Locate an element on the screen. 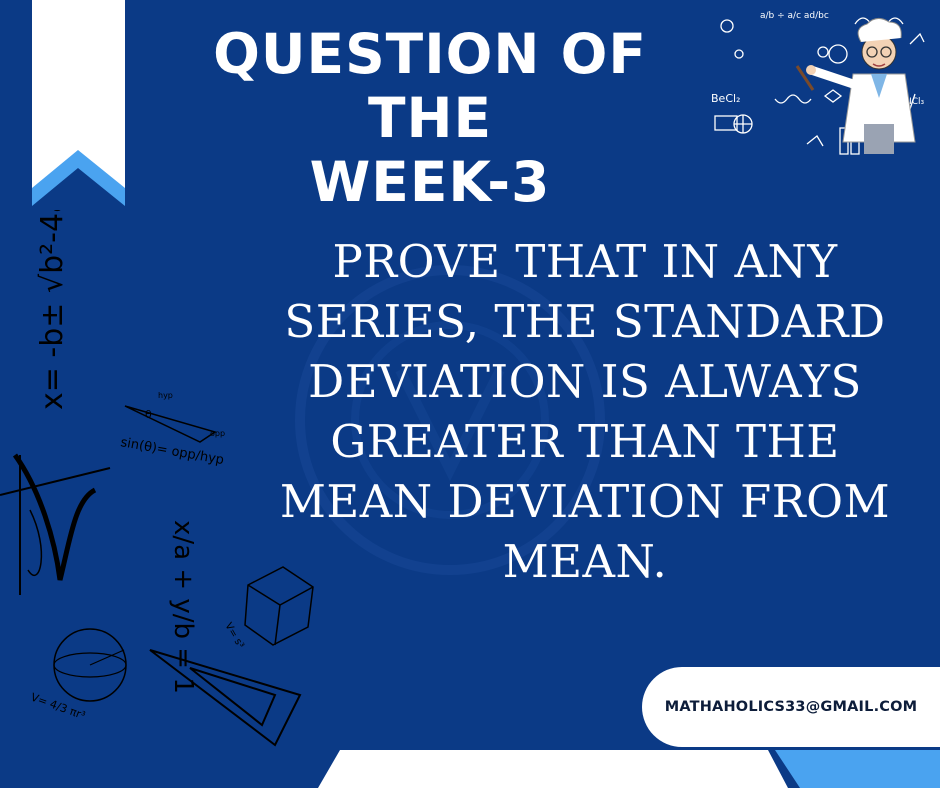  page-title: QUESTION OF THE WEEK-3 is located at coordinates (430, 118).